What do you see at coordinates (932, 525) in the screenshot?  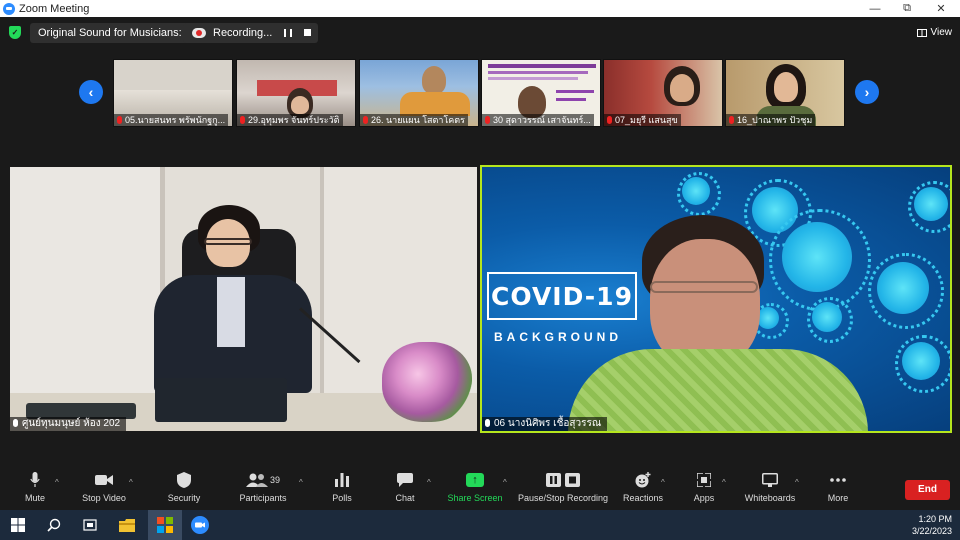 I see `system-clock: 1:20 PM 3/22/2023` at bounding box center [932, 525].